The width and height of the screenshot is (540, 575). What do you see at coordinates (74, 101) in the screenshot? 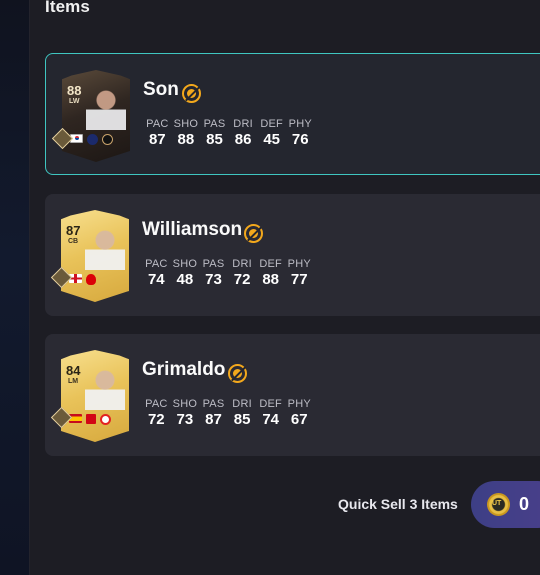
I see `card-position: LW` at bounding box center [74, 101].